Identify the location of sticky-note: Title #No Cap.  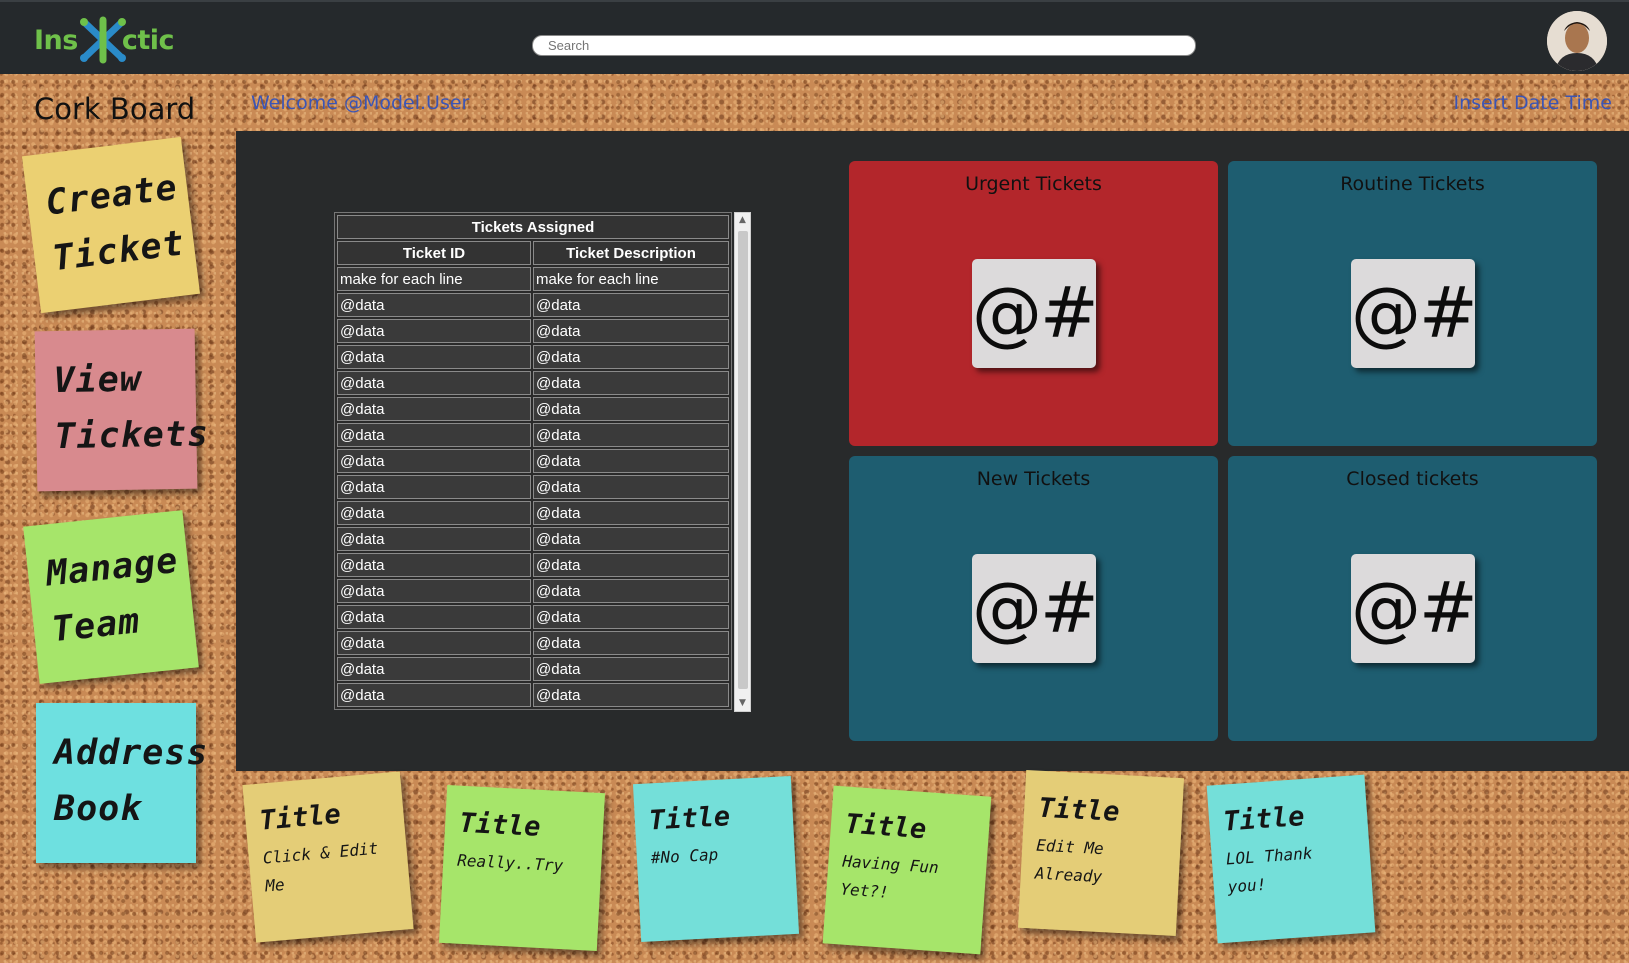
(716, 859).